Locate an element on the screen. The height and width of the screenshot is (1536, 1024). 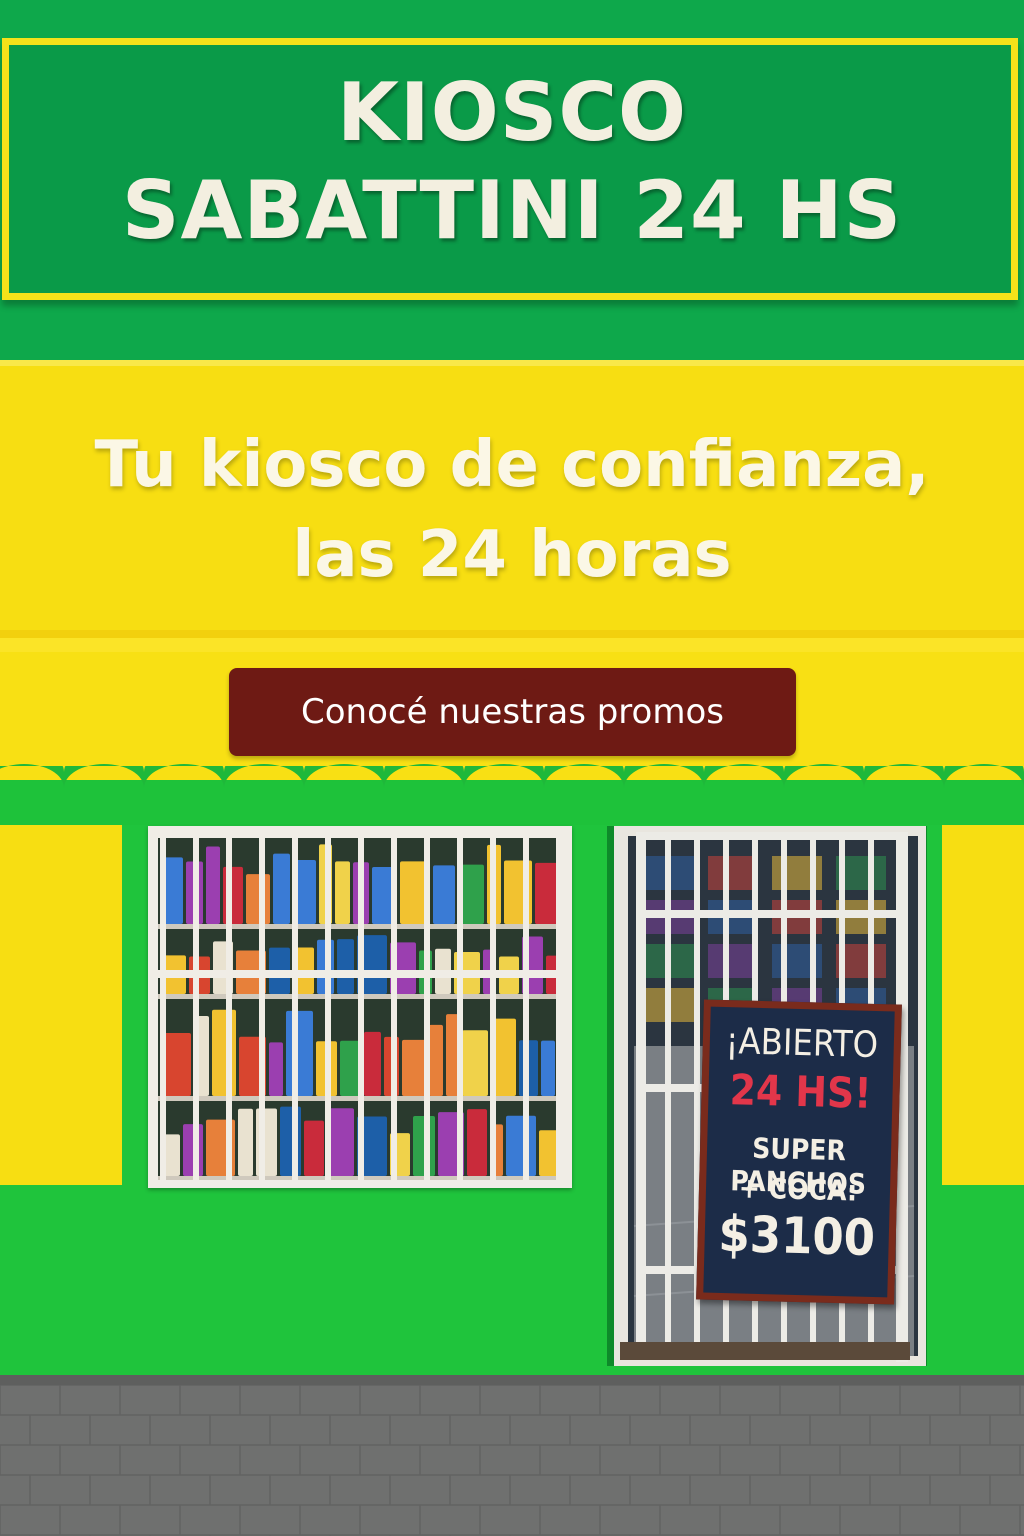
shop-window is located at coordinates (360, 1007).